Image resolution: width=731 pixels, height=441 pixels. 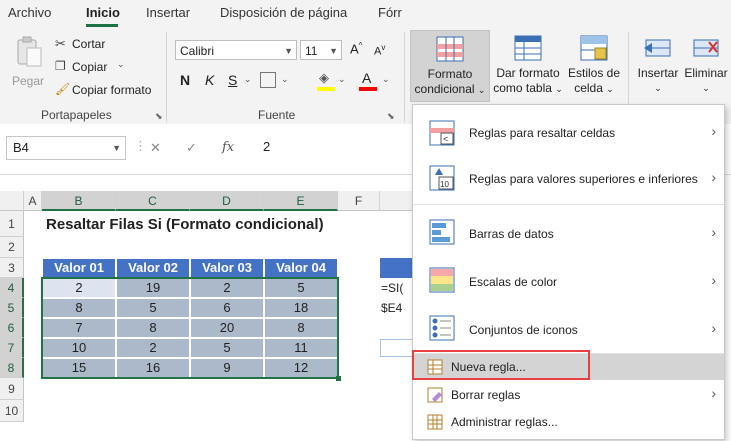 What do you see at coordinates (227, 201) in the screenshot?
I see `column-header-d: D` at bounding box center [227, 201].